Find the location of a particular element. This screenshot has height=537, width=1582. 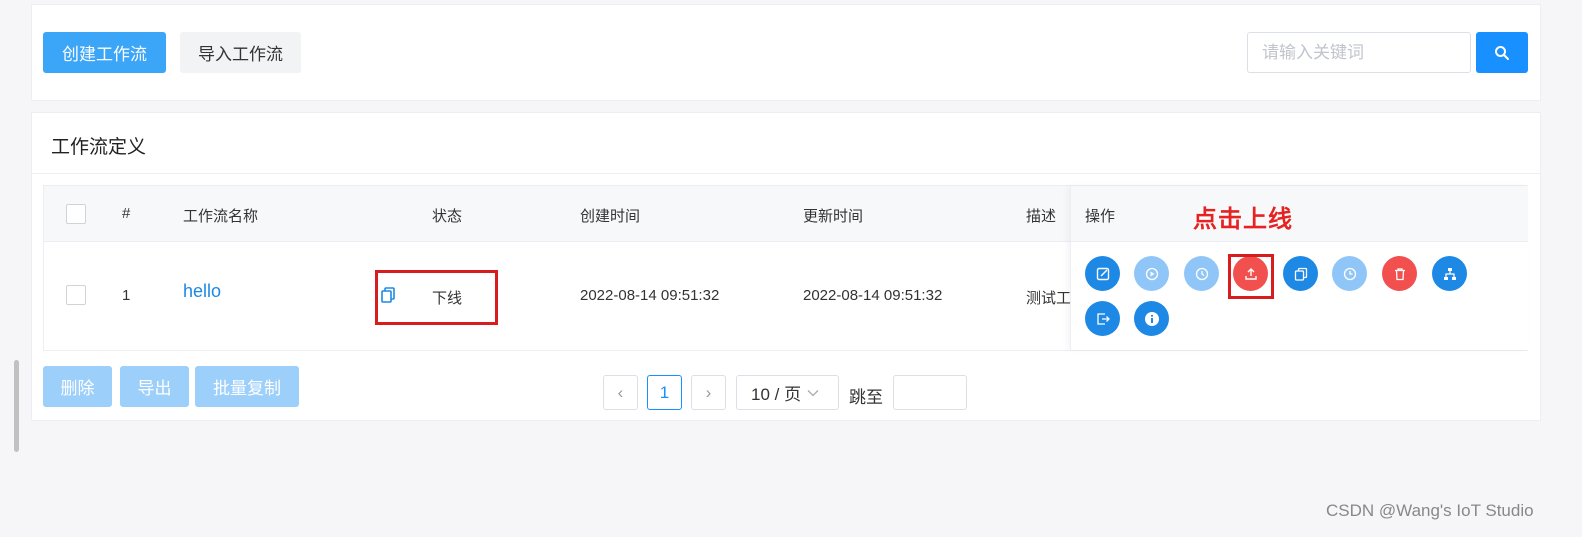

run-icon is located at coordinates (1151, 273).